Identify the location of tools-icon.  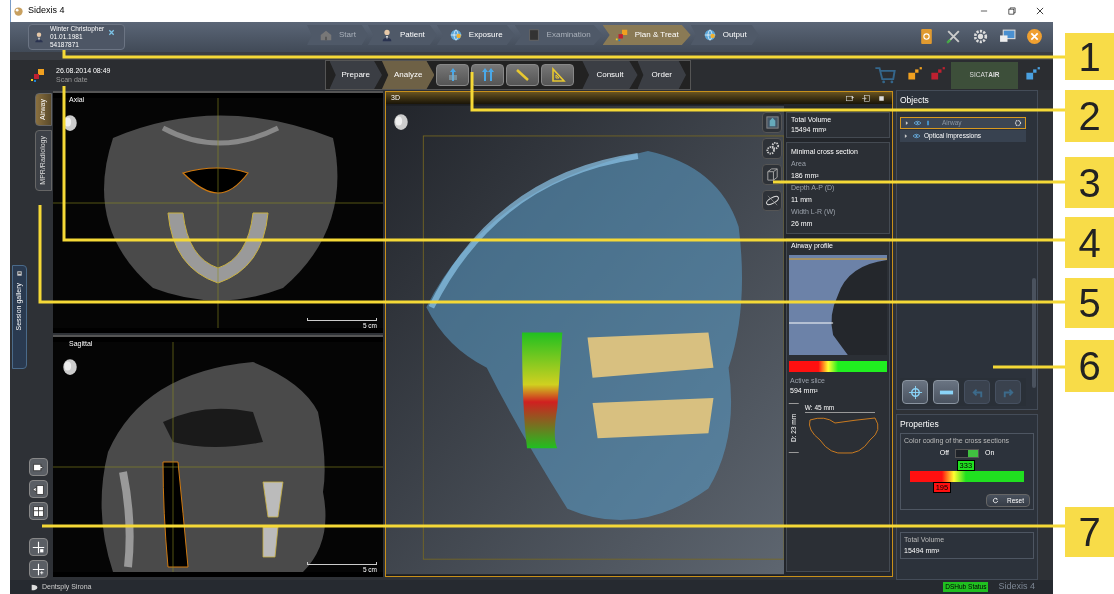
(953, 36).